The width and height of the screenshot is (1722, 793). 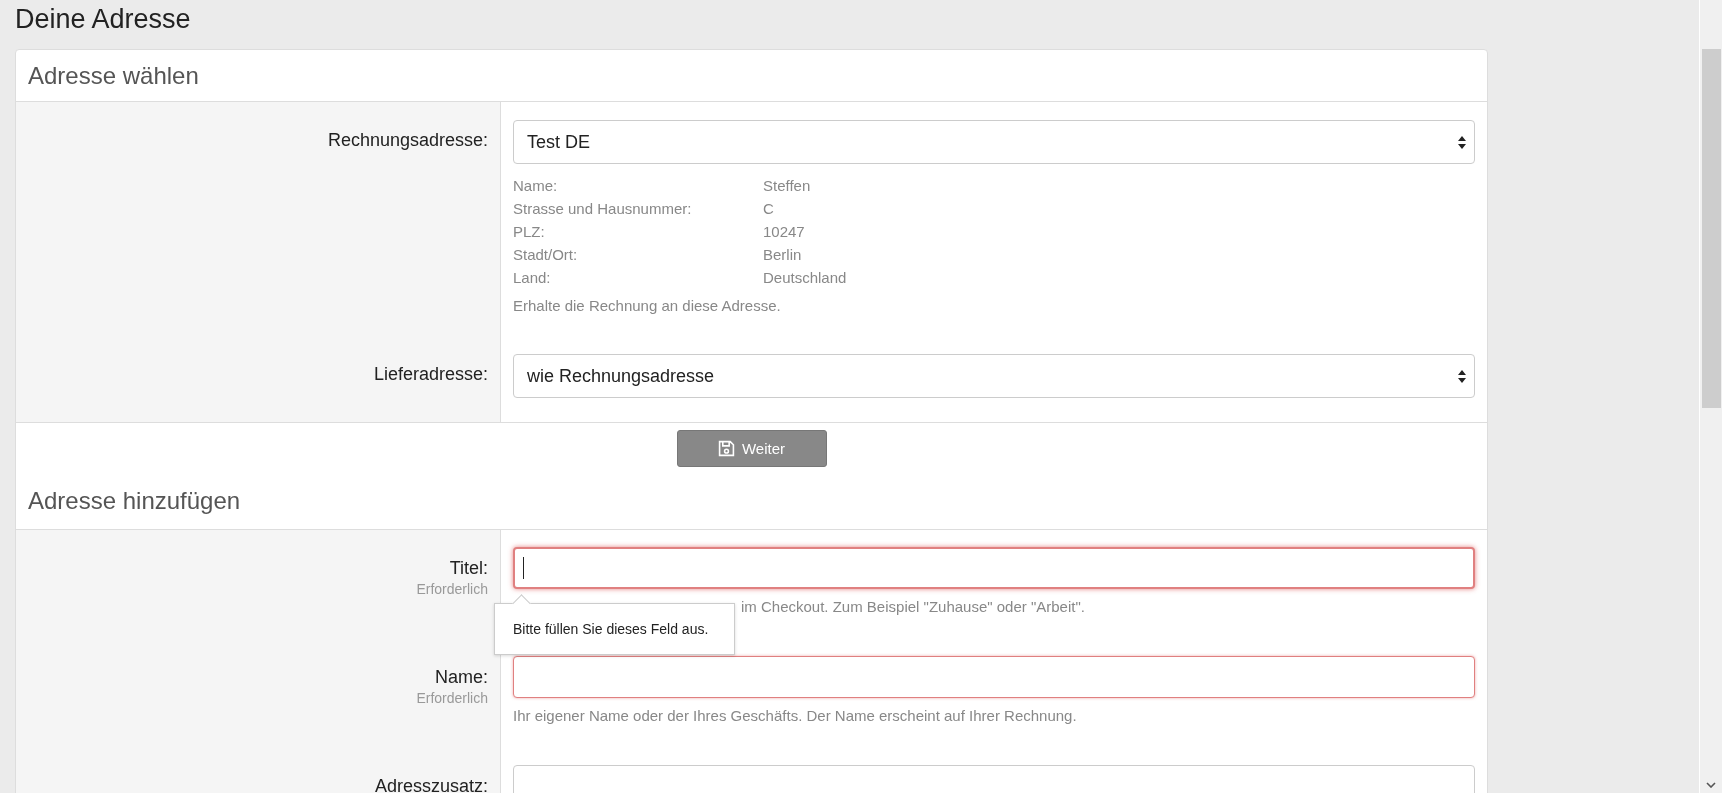 I want to click on continue-button: Weiter, so click(x=751, y=448).